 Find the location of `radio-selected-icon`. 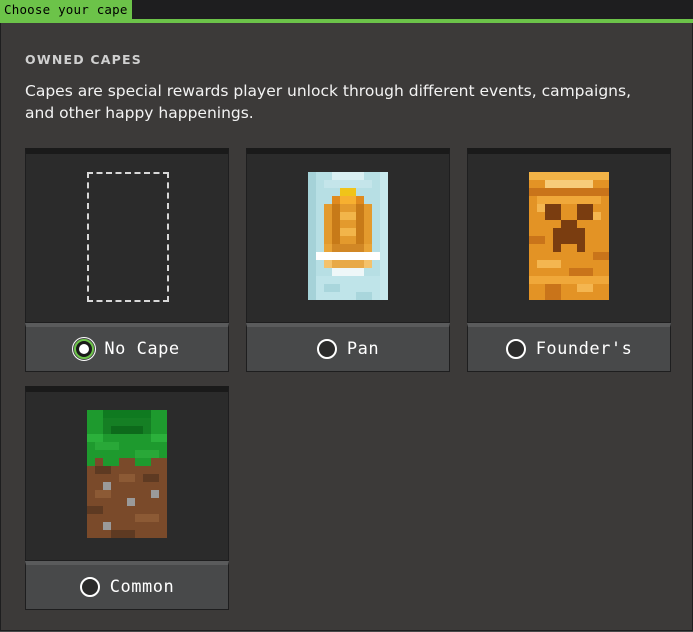

radio-selected-icon is located at coordinates (84, 349).